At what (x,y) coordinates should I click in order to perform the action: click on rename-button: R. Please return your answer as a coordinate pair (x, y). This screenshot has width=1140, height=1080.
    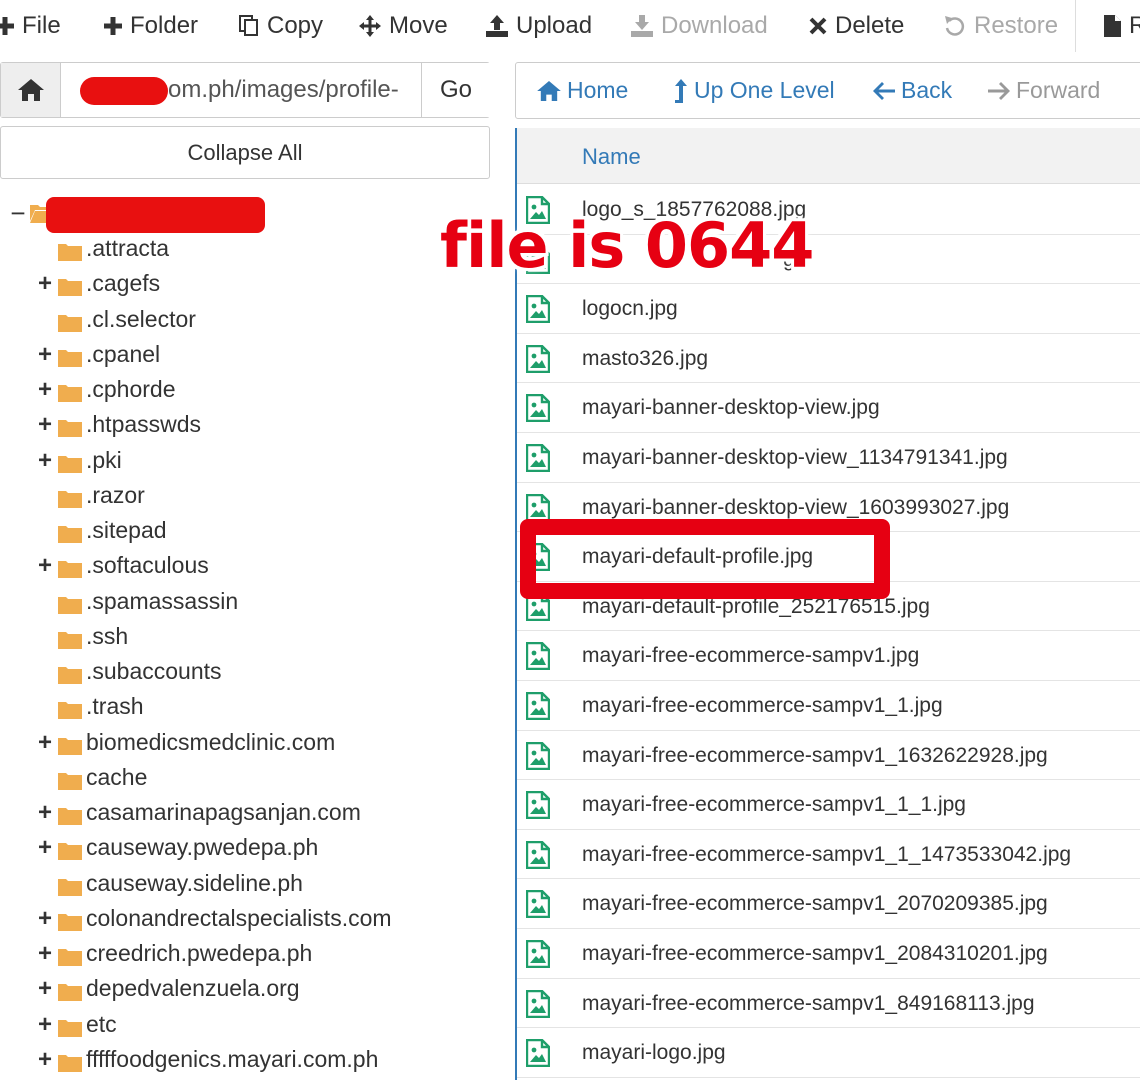
    Looking at the image, I should click on (1122, 26).